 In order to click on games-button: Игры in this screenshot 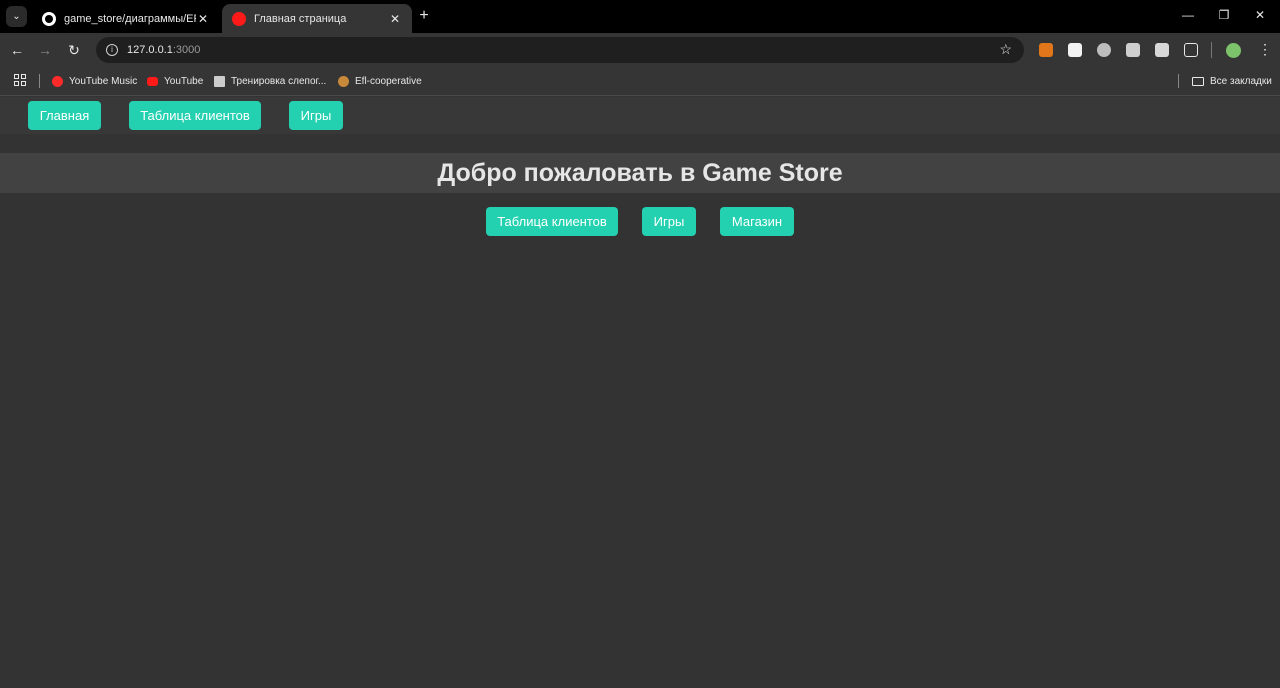, I will do `click(669, 221)`.